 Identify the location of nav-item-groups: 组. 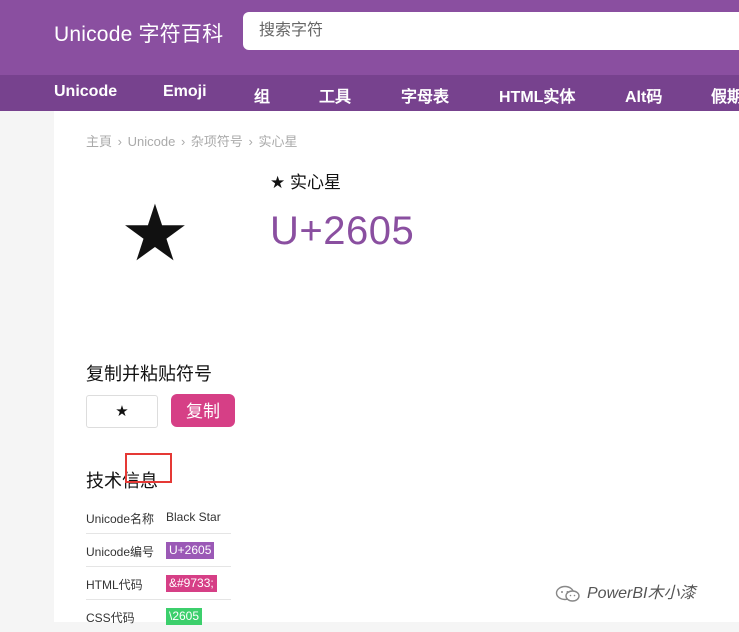
(262, 95).